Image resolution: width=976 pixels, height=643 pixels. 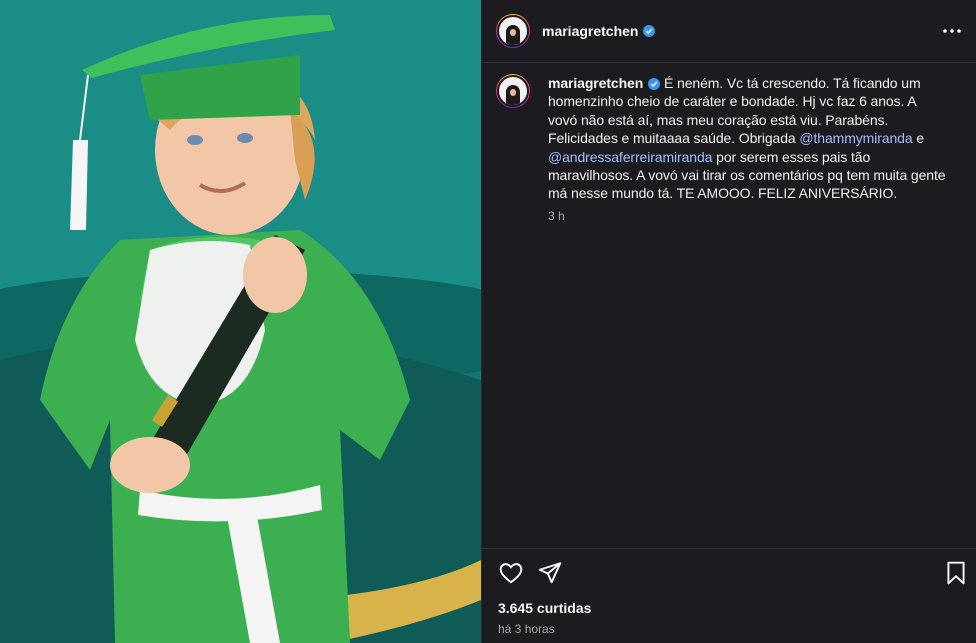 What do you see at coordinates (590, 31) in the screenshot?
I see `author-username: mariagretchen` at bounding box center [590, 31].